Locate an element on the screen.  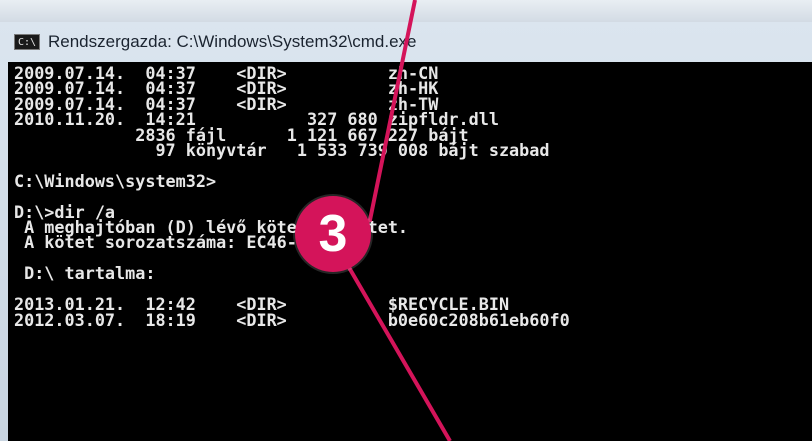
console-line: 97 könyvtár 1 533 739 008 bájt szabad is located at coordinates (282, 150).